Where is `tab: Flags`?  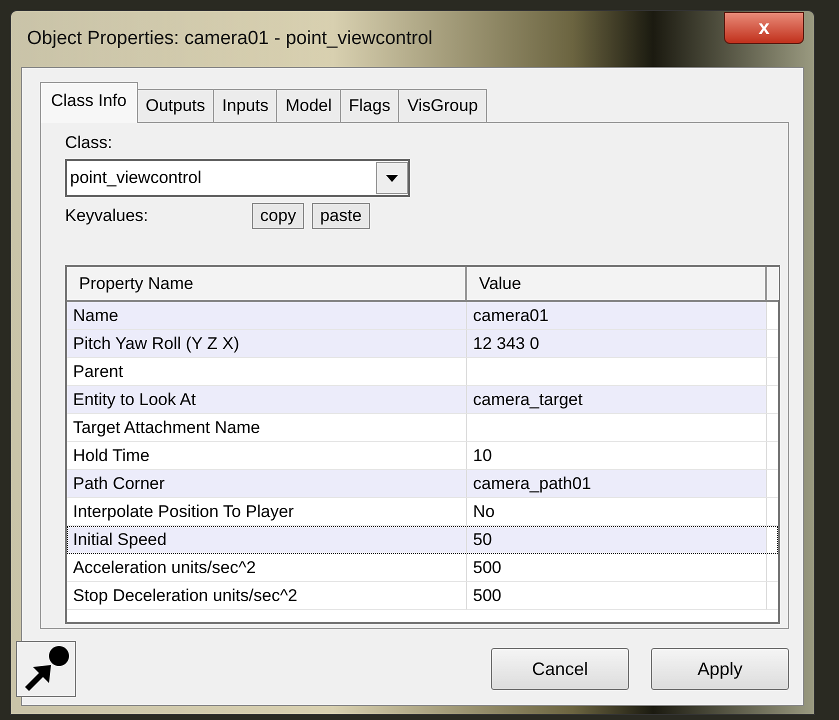
tab: Flags is located at coordinates (370, 106).